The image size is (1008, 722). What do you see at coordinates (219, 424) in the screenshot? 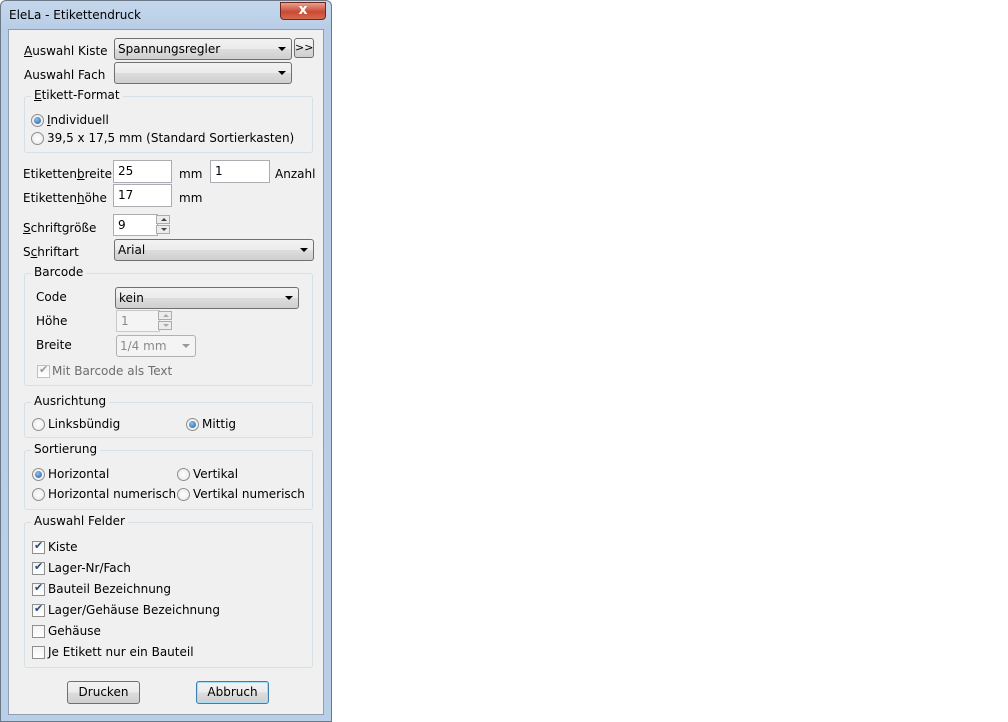
I see `ausrichtung-mittig-label: Mittig` at bounding box center [219, 424].